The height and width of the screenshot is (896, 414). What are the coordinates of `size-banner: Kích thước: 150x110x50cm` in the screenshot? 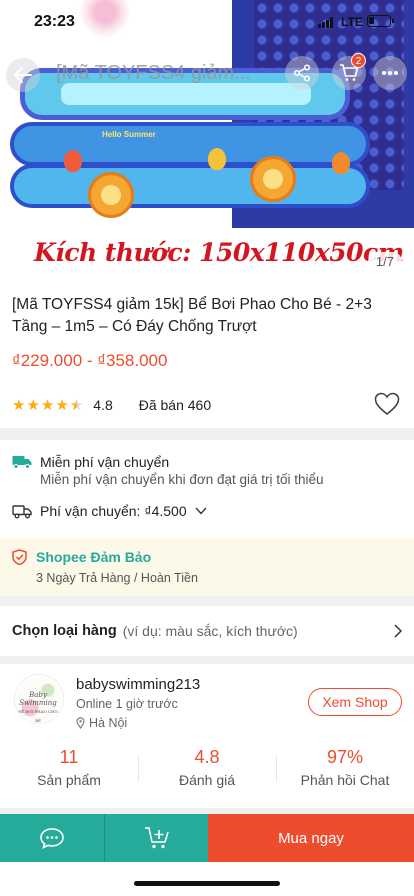 It's located at (219, 252).